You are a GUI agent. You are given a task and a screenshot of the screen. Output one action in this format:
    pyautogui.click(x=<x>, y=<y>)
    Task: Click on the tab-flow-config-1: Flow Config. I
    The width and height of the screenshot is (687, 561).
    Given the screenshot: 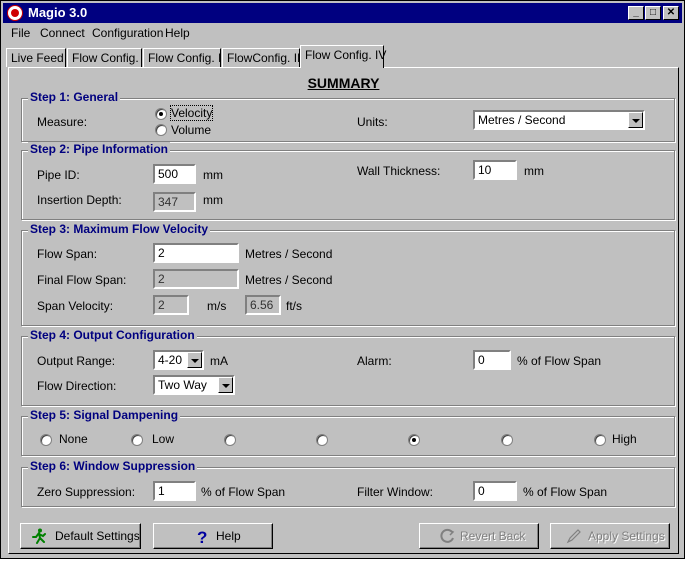 What is the action you would take?
    pyautogui.click(x=106, y=57)
    